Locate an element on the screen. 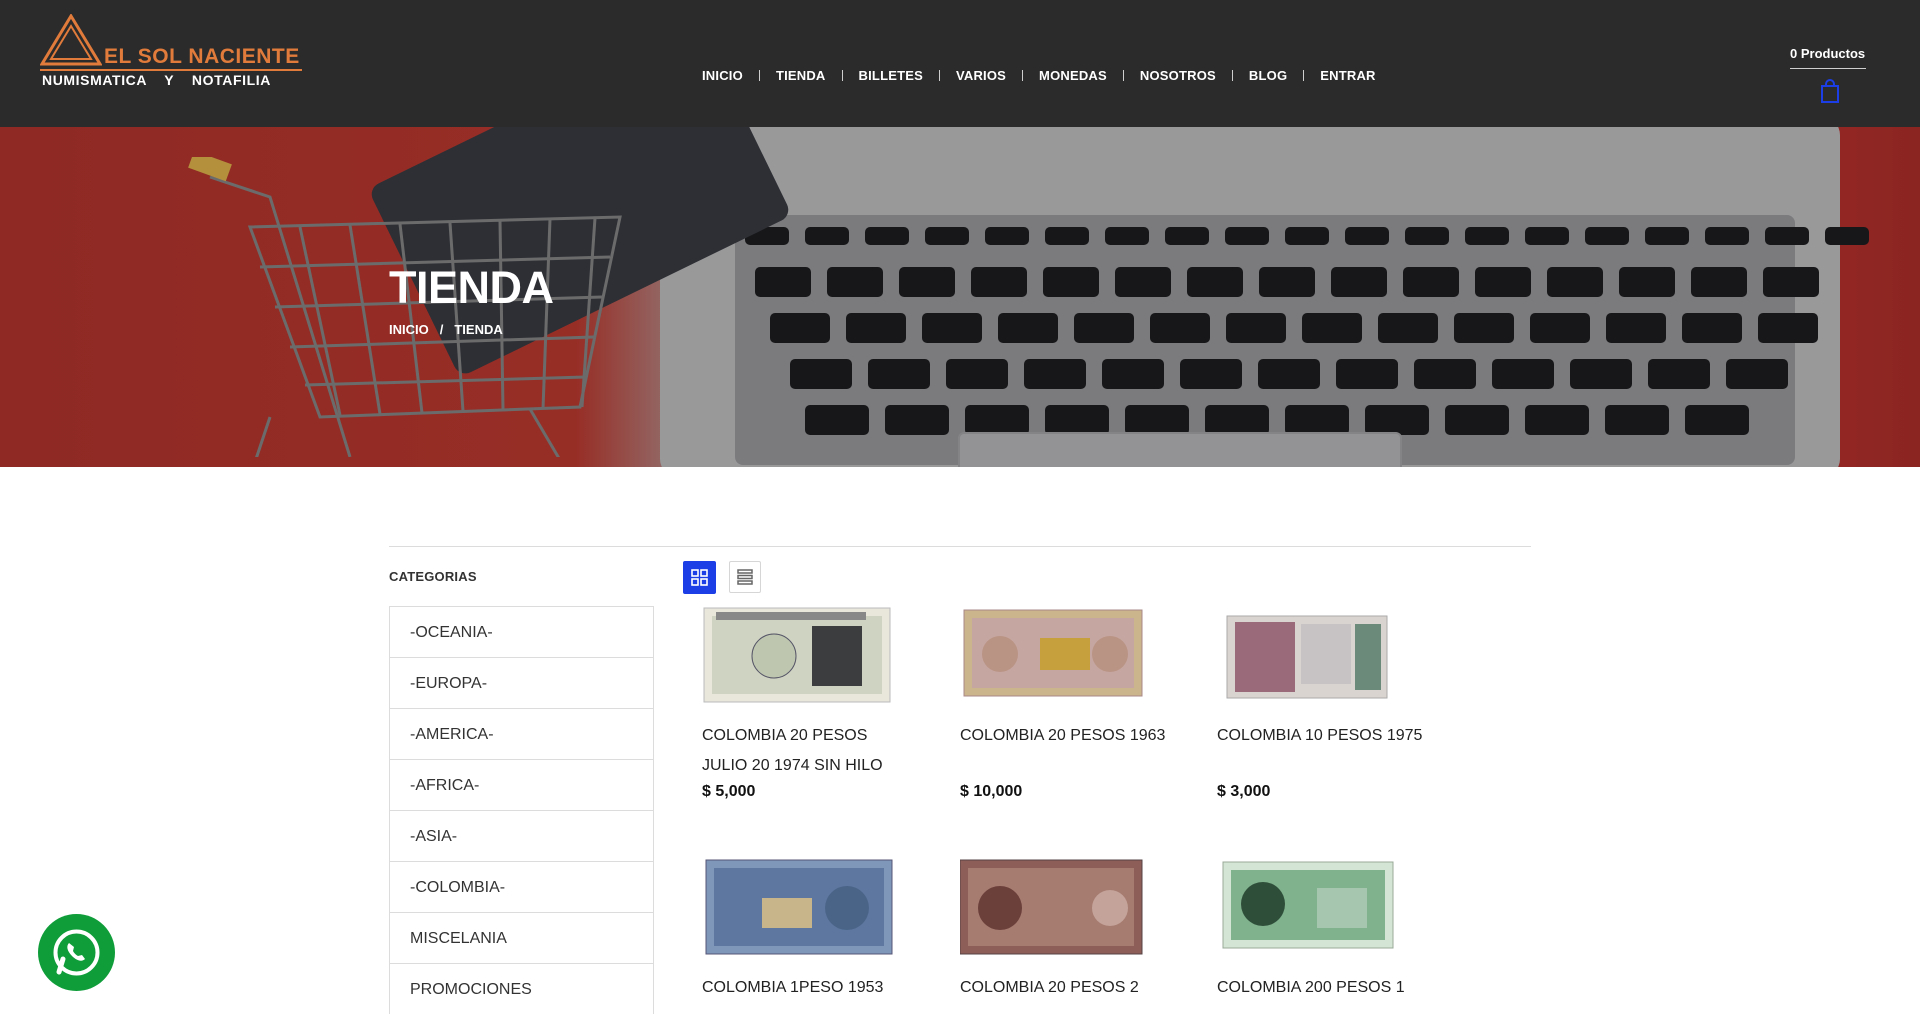 The width and height of the screenshot is (1920, 1015). content-divider is located at coordinates (960, 546).